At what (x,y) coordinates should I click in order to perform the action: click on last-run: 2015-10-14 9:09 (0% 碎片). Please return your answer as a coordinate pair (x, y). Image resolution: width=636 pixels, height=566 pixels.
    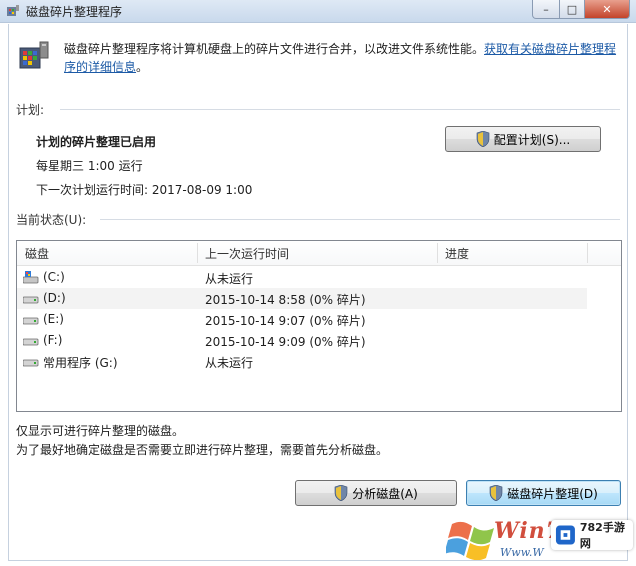
    Looking at the image, I should click on (285, 342).